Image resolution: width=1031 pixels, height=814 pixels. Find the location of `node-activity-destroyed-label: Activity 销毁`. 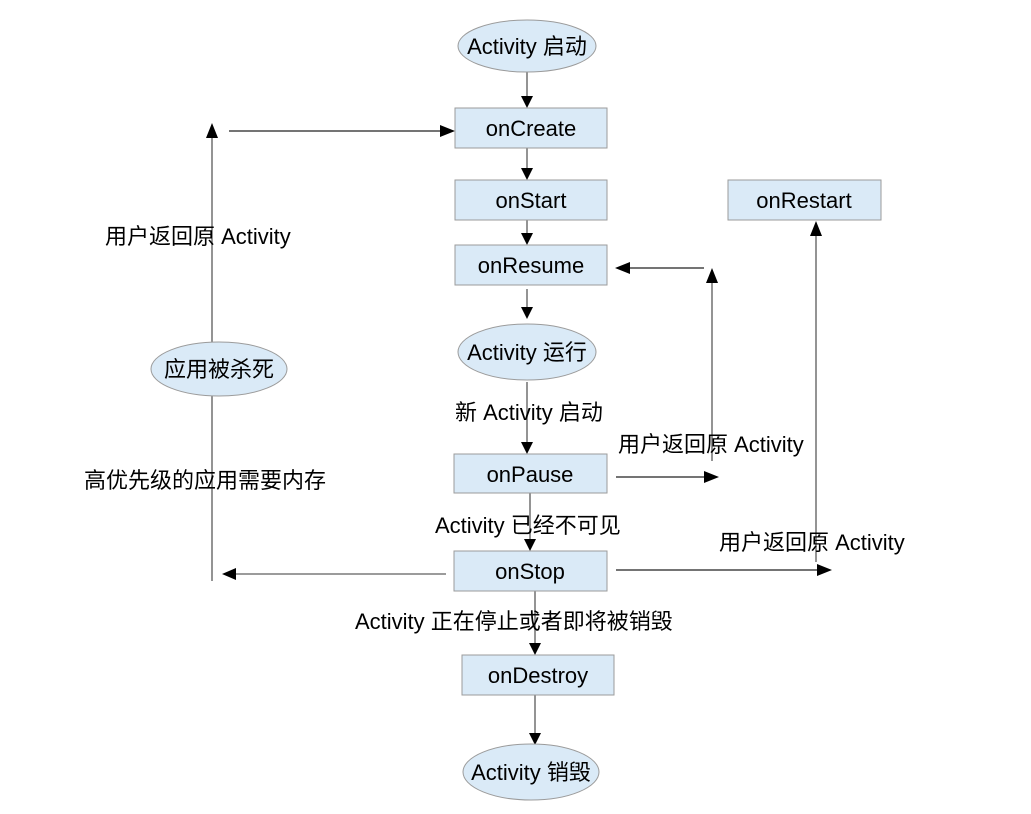

node-activity-destroyed-label: Activity 销毁 is located at coordinates (531, 772).